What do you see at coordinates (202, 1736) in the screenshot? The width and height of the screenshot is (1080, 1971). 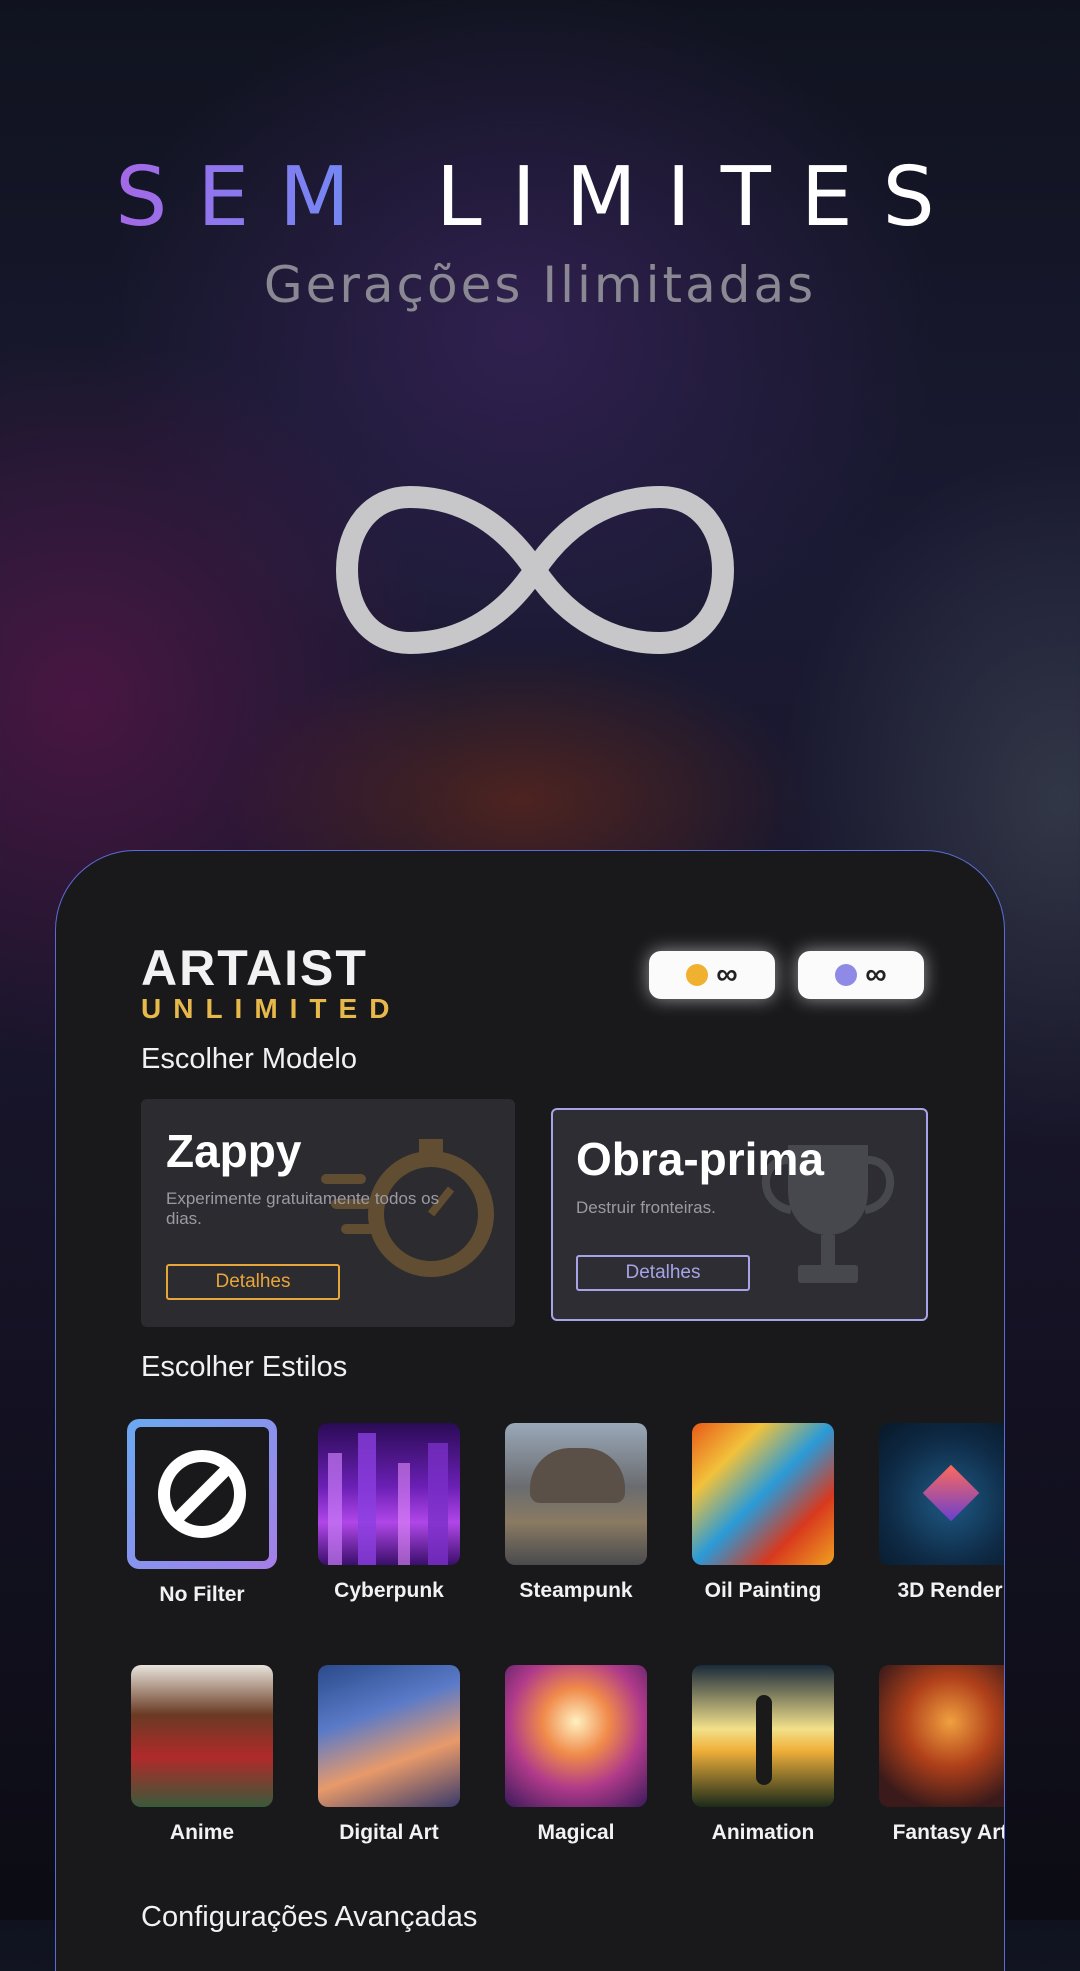 I see `anime-thumbnail` at bounding box center [202, 1736].